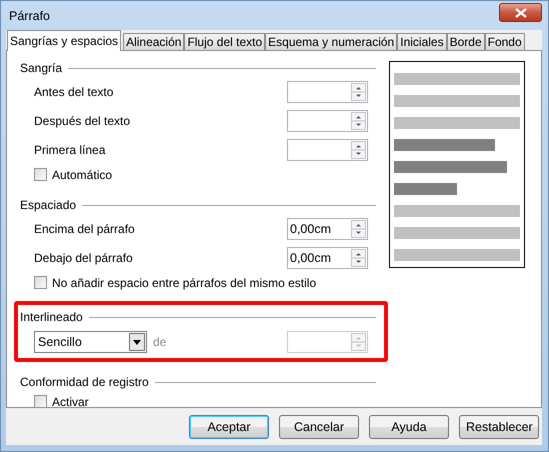 The image size is (549, 452). Describe the element at coordinates (185, 283) in the screenshot. I see `checkbox-label: No añadir espacio entre párrafos del mismo estilo` at that location.